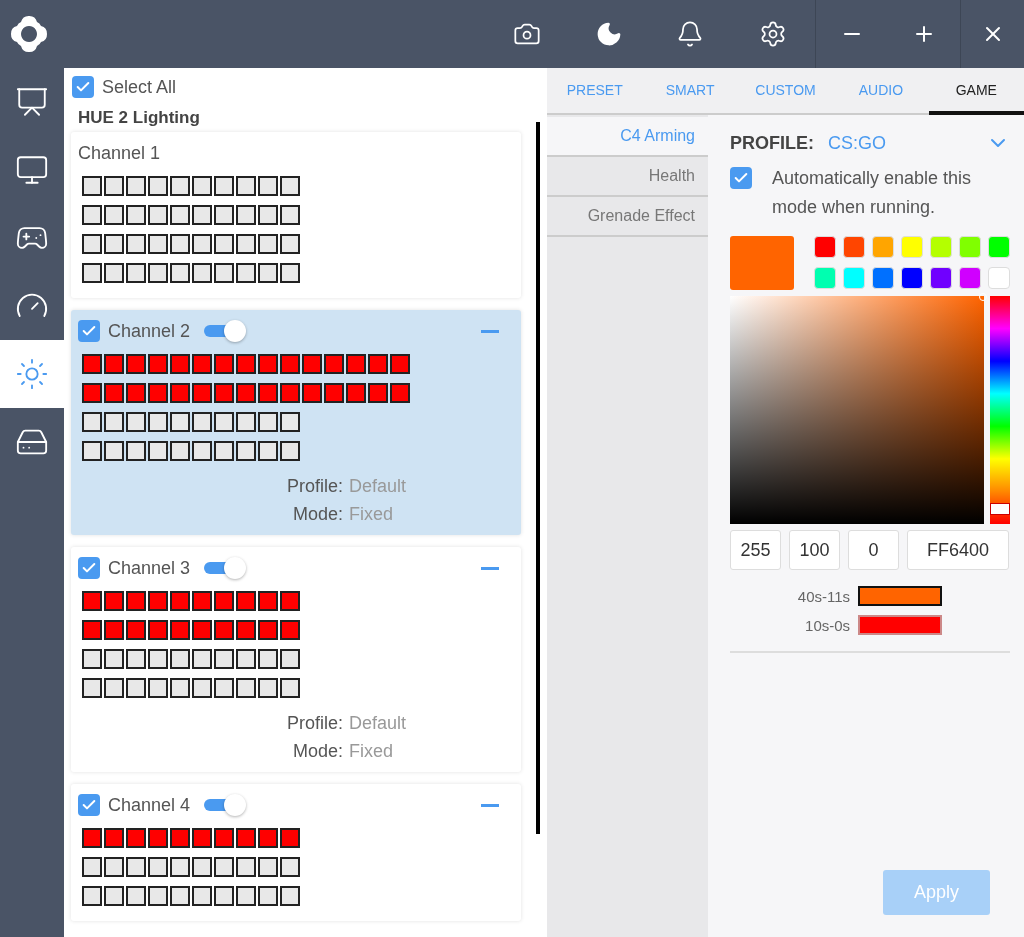 The height and width of the screenshot is (937, 1024). I want to click on color-value-field: 100, so click(814, 550).